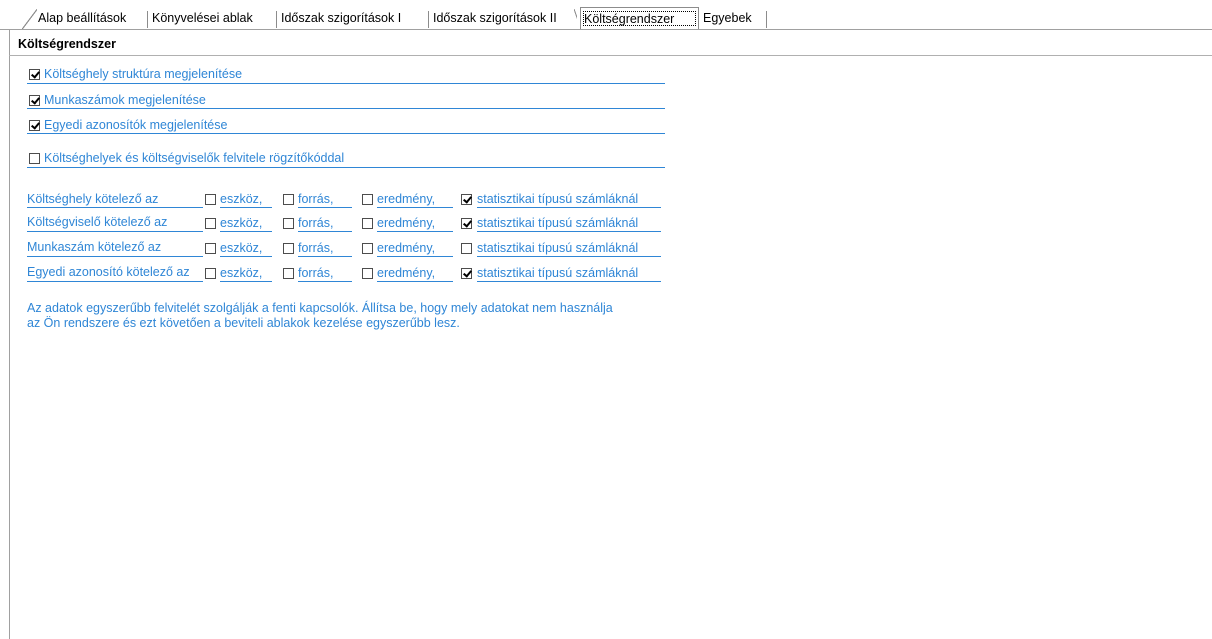 This screenshot has height=639, width=1212. I want to click on cost-center-result-checkbox, so click(367, 199).